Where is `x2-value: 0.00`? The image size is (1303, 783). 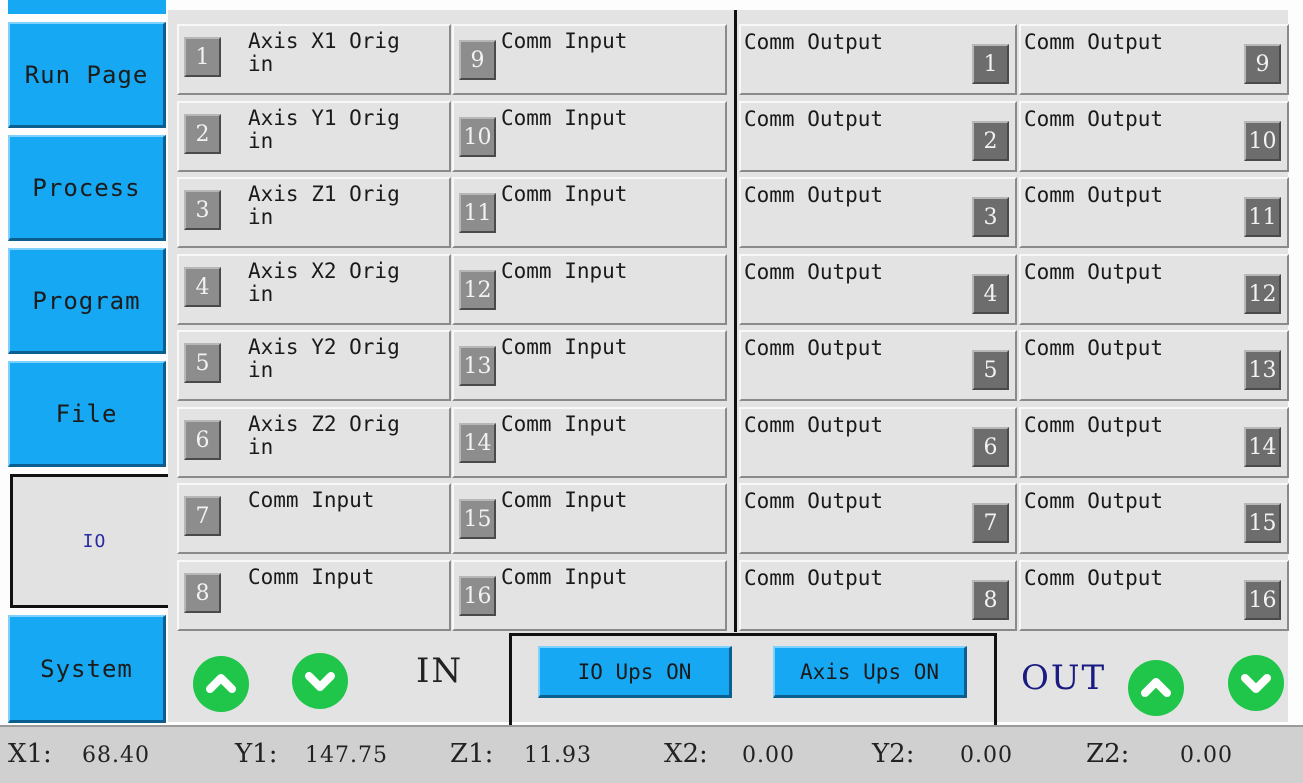 x2-value: 0.00 is located at coordinates (768, 755).